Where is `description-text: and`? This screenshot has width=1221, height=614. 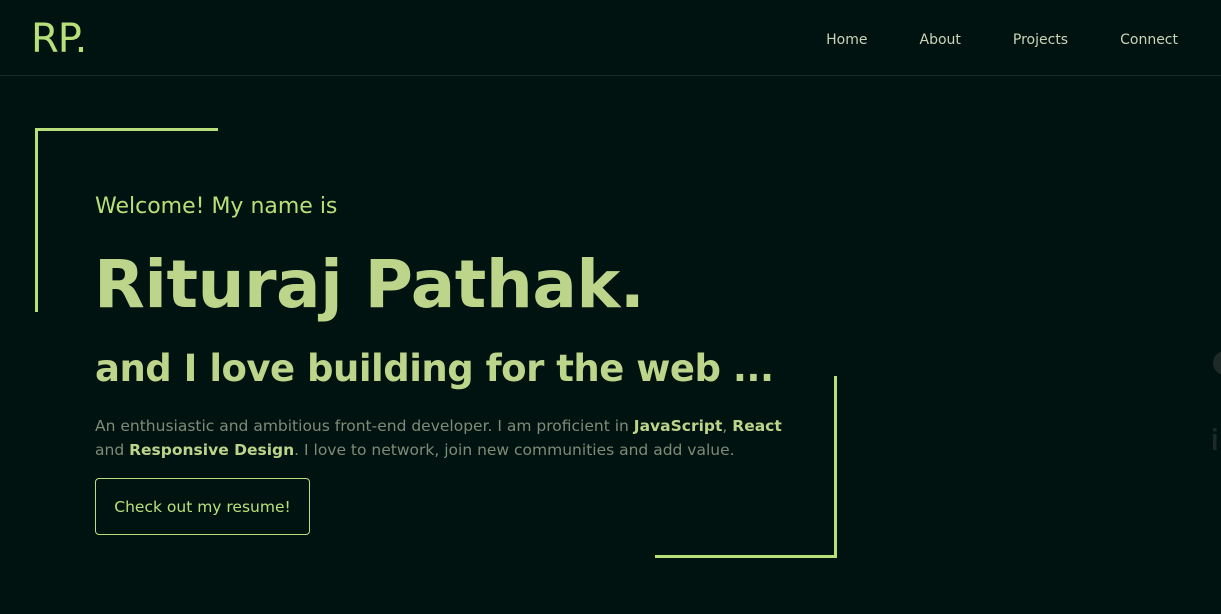 description-text: and is located at coordinates (112, 450).